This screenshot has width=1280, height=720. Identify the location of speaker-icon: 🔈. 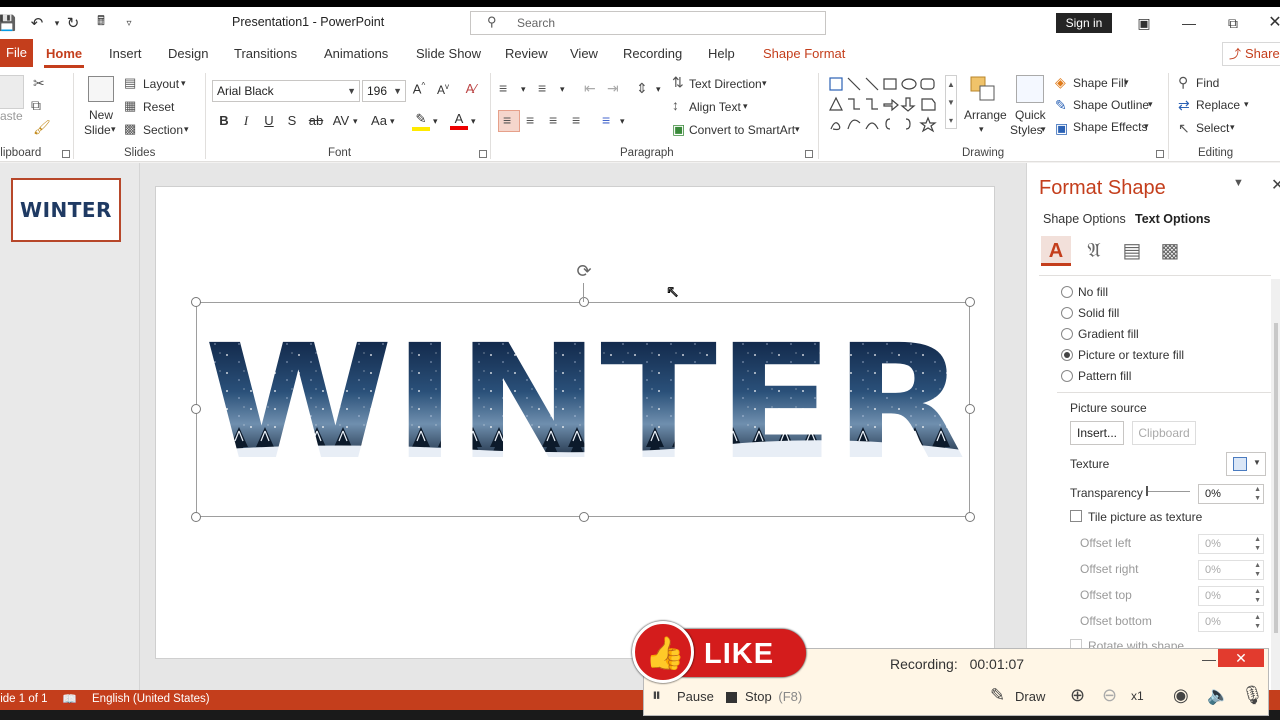
(1218, 695).